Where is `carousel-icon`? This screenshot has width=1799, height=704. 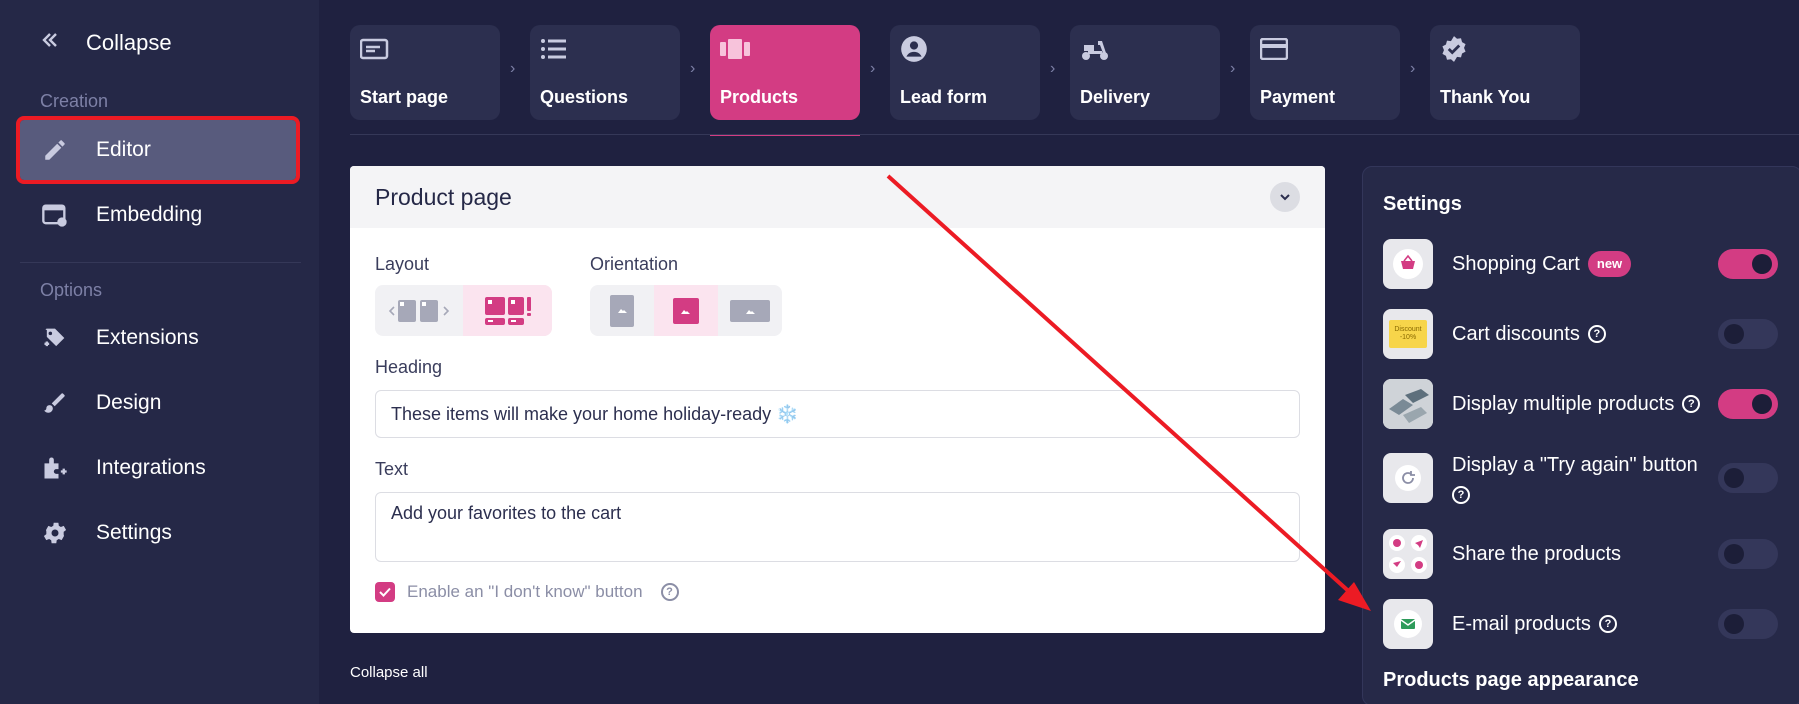
carousel-icon is located at coordinates (419, 310).